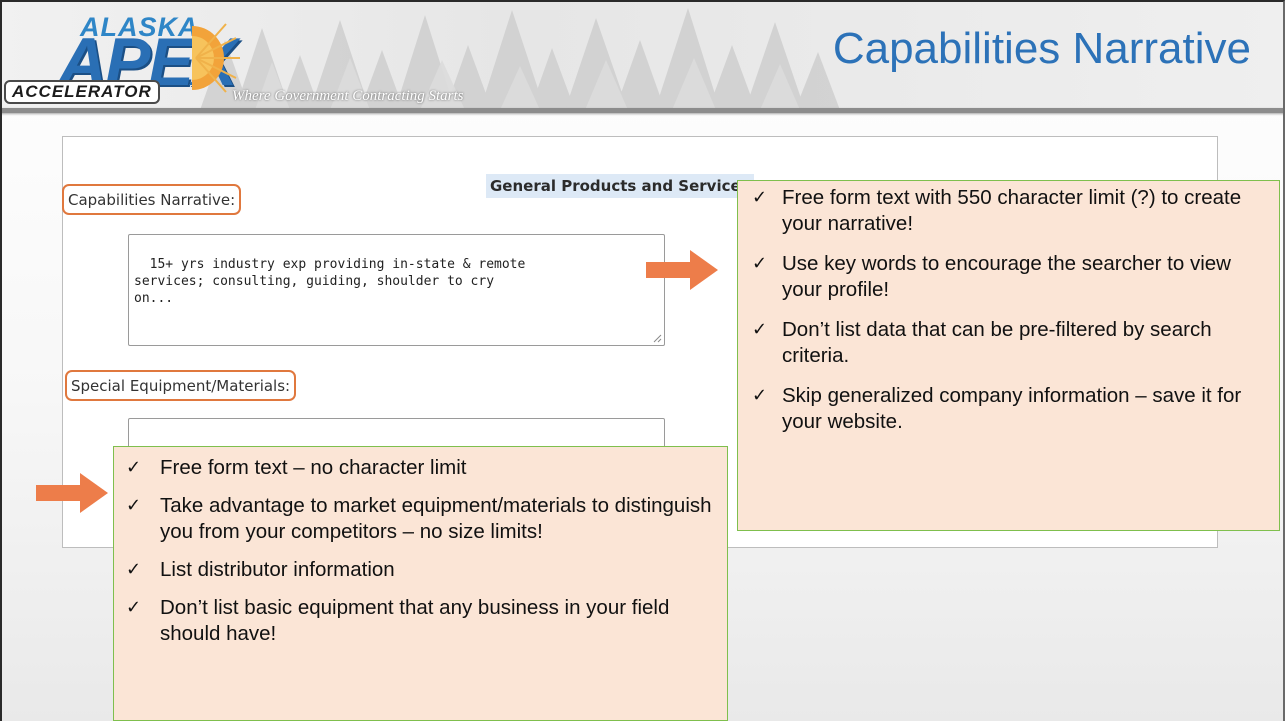 The image size is (1285, 721). What do you see at coordinates (181, 385) in the screenshot?
I see `equipment-label: Special Equipment/Materials:` at bounding box center [181, 385].